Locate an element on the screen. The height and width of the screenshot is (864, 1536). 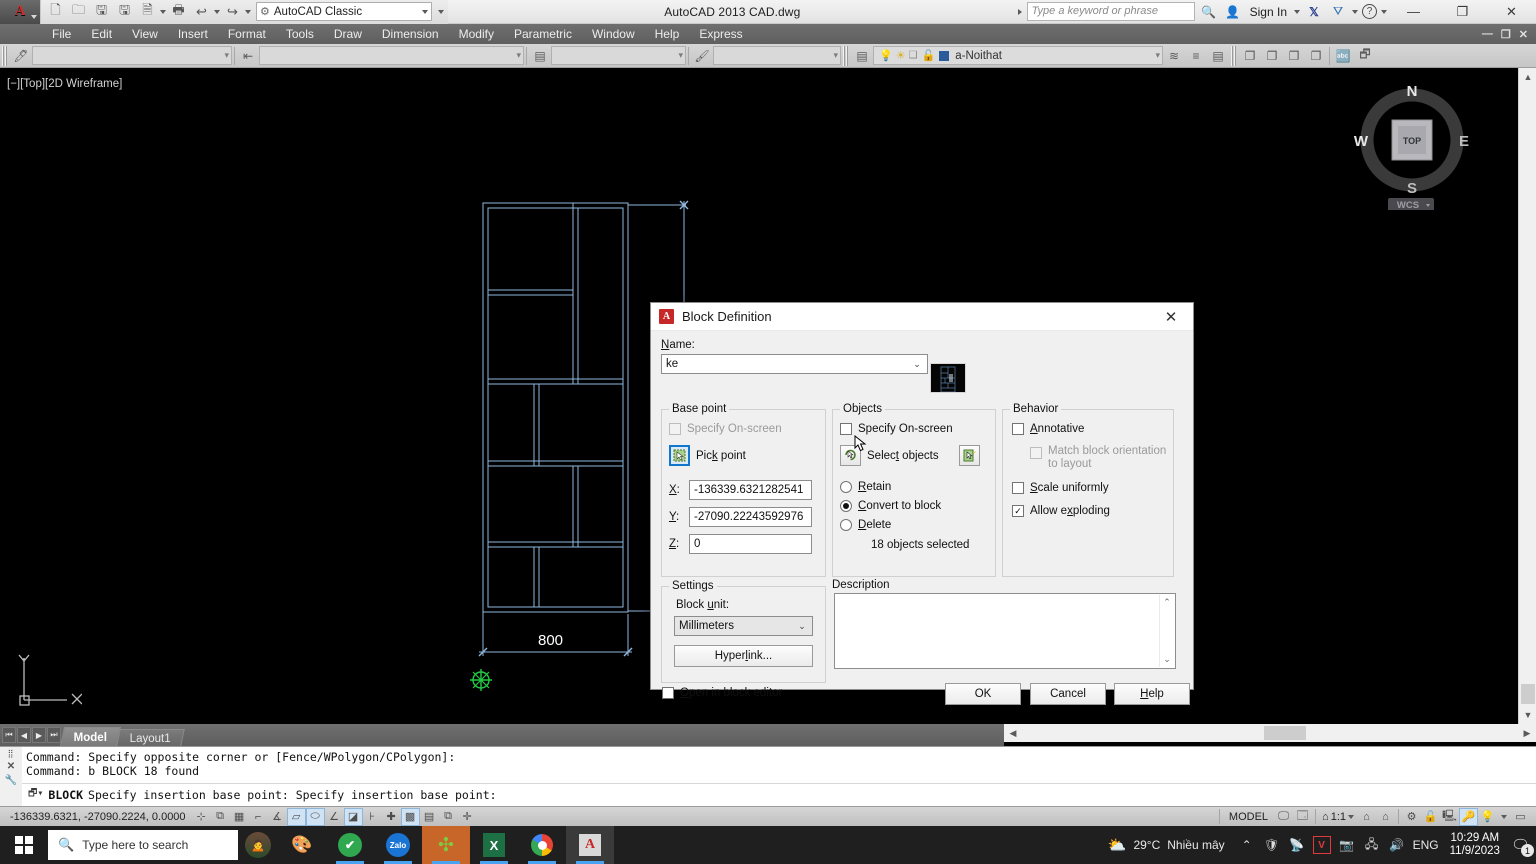
network-icon: 🖧 is located at coordinates (1372, 845).